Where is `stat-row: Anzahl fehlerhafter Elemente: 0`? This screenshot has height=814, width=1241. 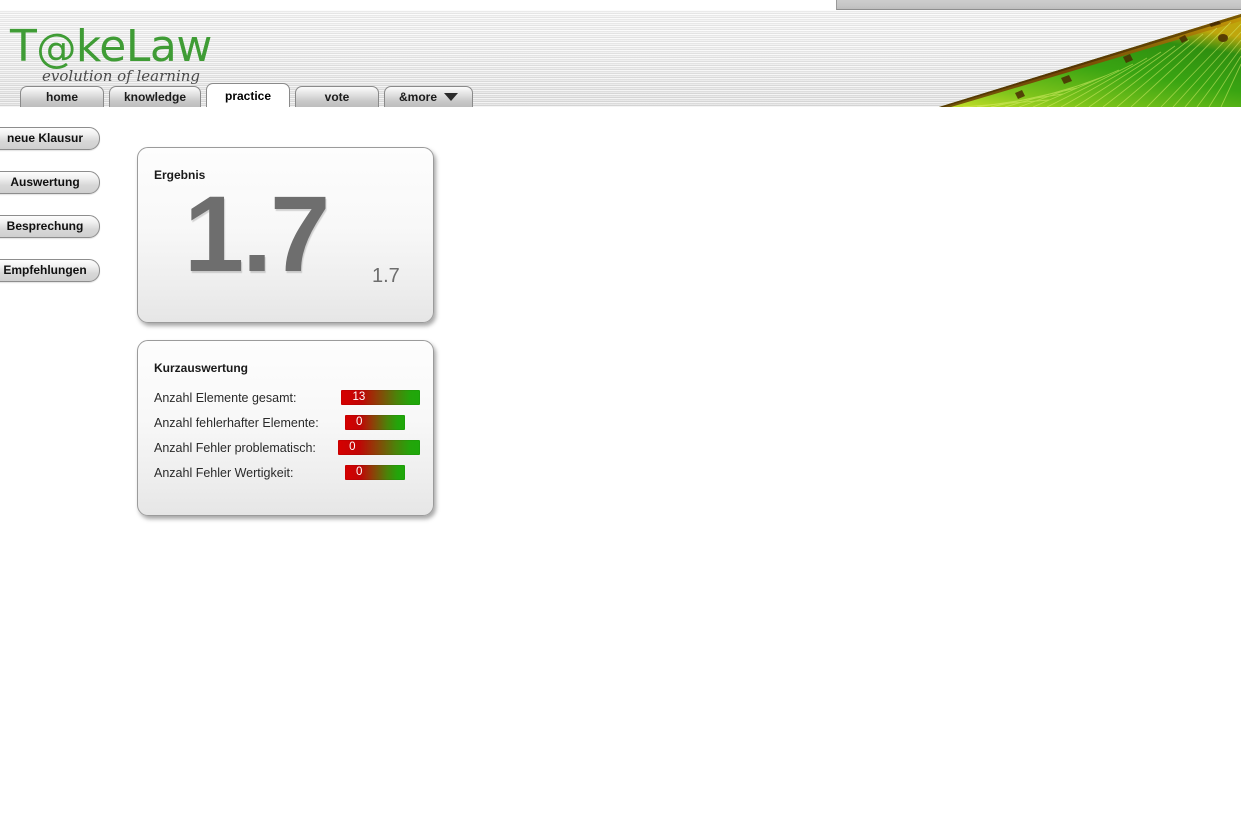
stat-row: Anzahl fehlerhafter Elemente: 0 is located at coordinates (287, 422).